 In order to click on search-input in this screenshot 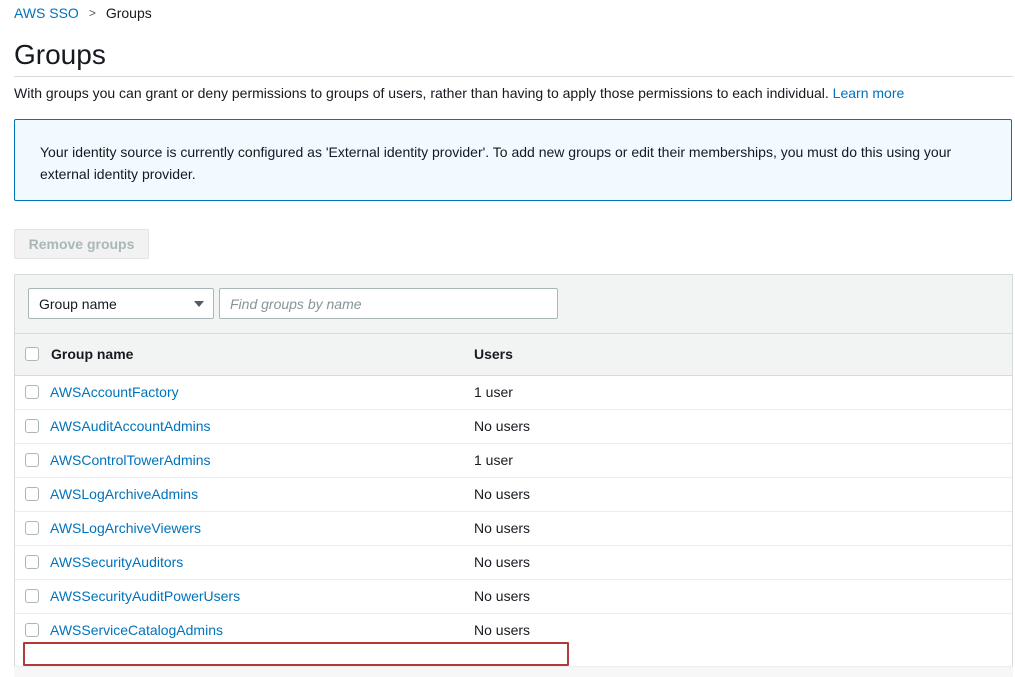, I will do `click(388, 303)`.